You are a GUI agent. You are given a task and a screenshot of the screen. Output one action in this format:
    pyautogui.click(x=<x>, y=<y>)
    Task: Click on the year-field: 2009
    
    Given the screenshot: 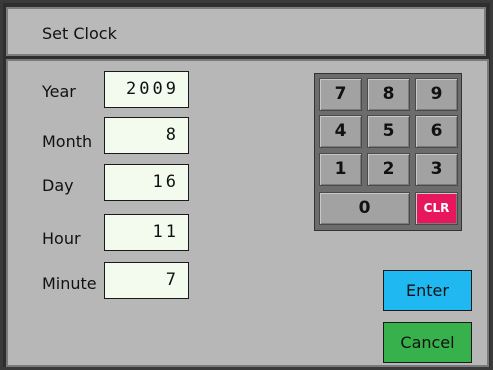 What is the action you would take?
    pyautogui.click(x=146, y=89)
    